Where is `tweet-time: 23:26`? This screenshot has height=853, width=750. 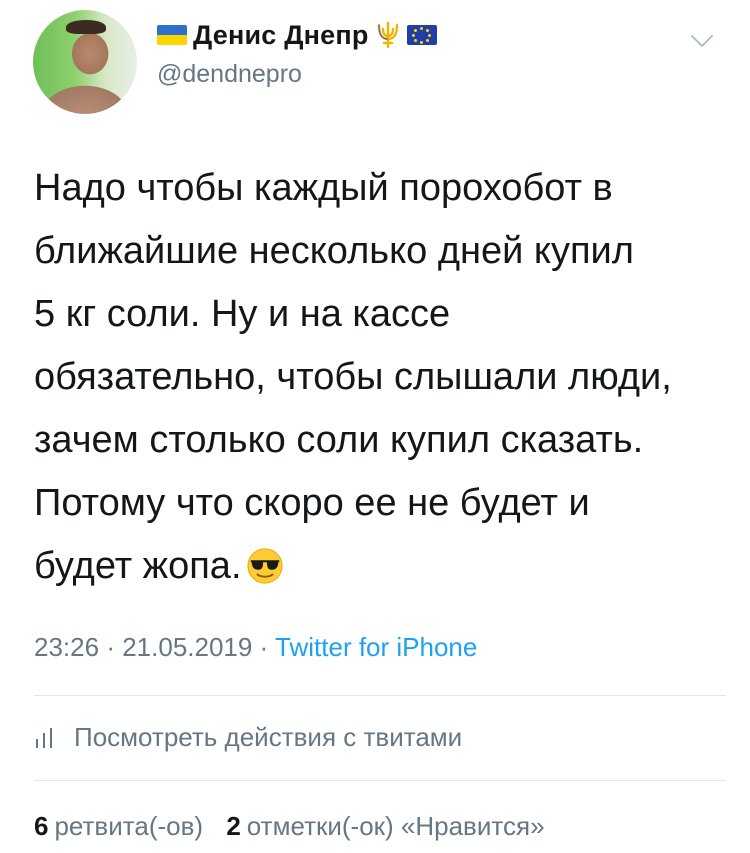
tweet-time: 23:26 is located at coordinates (66, 647).